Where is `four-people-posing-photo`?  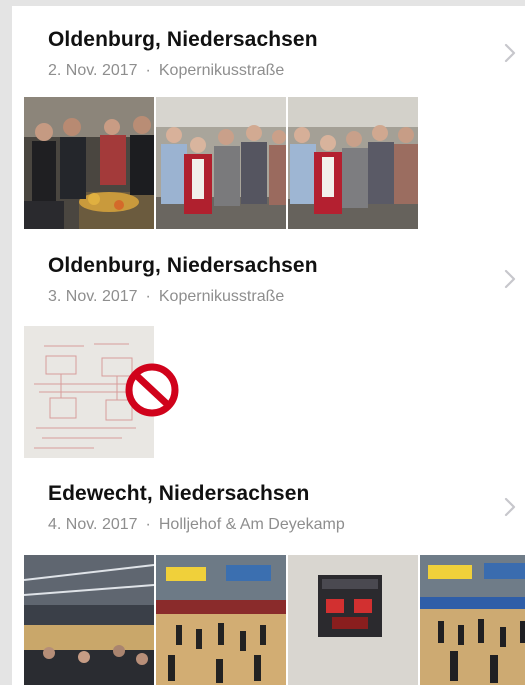
four-people-posing-photo is located at coordinates (221, 163).